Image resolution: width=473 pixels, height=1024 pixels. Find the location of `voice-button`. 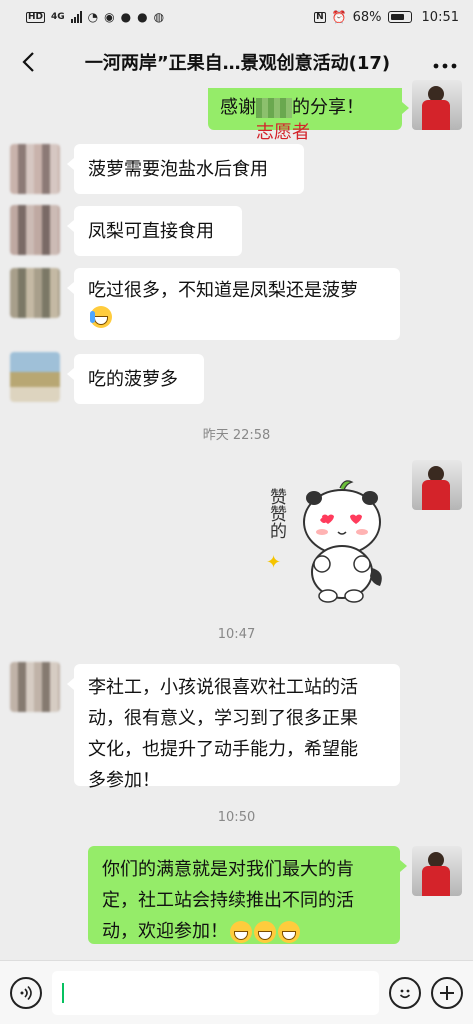

voice-button is located at coordinates (26, 992).